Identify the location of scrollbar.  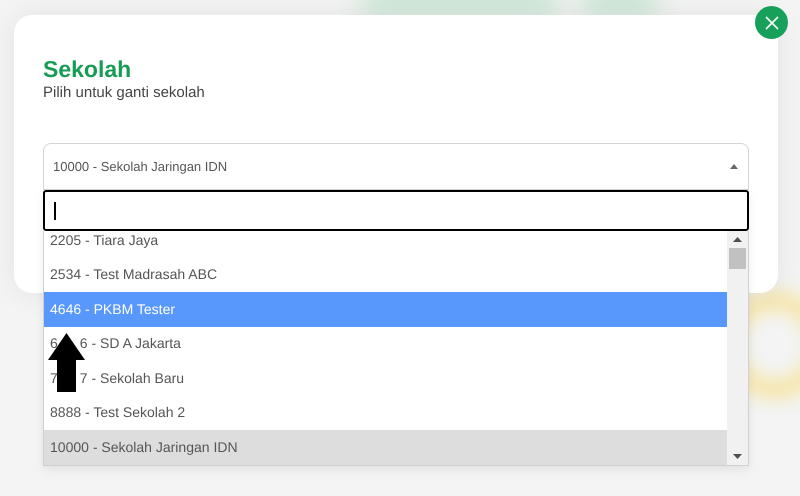
(737, 348).